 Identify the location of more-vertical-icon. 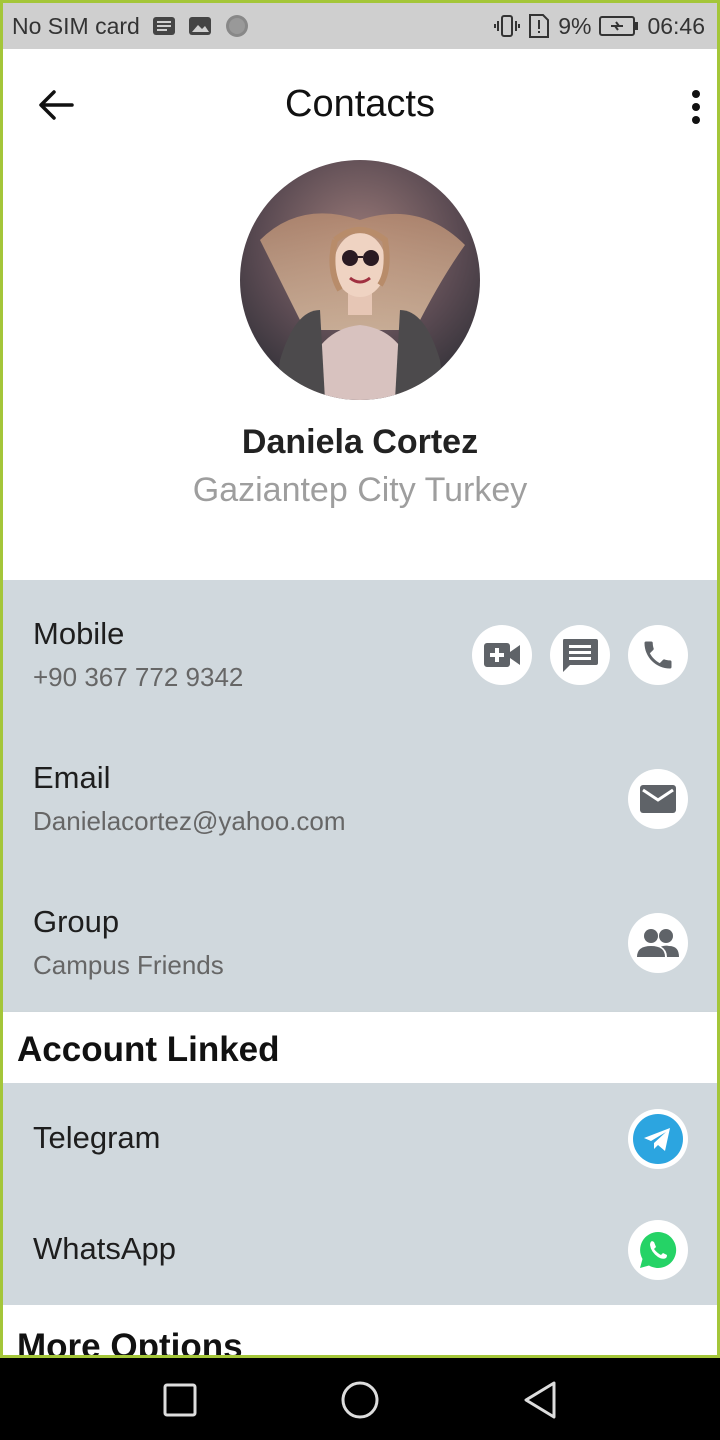
(696, 107).